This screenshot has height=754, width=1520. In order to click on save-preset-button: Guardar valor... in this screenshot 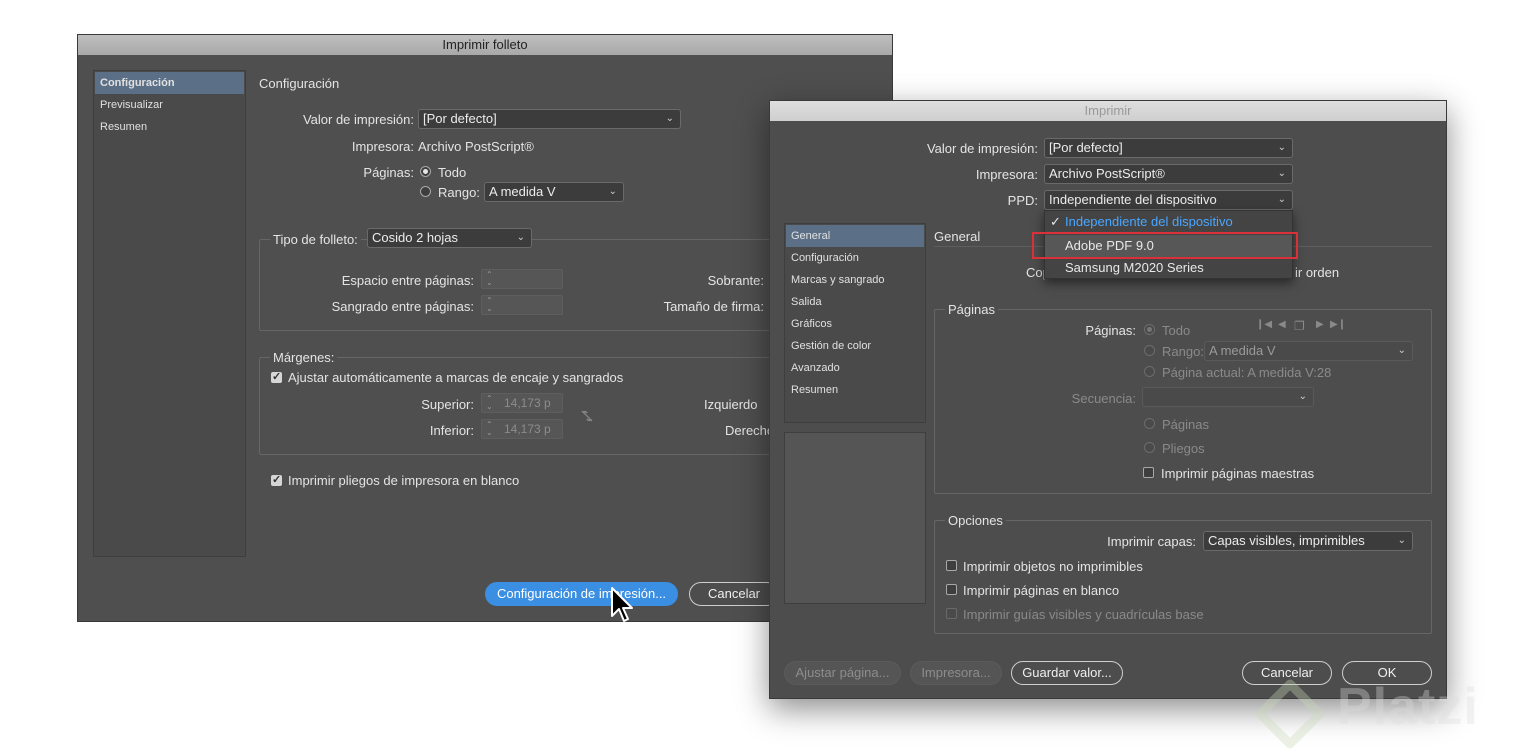, I will do `click(1067, 673)`.